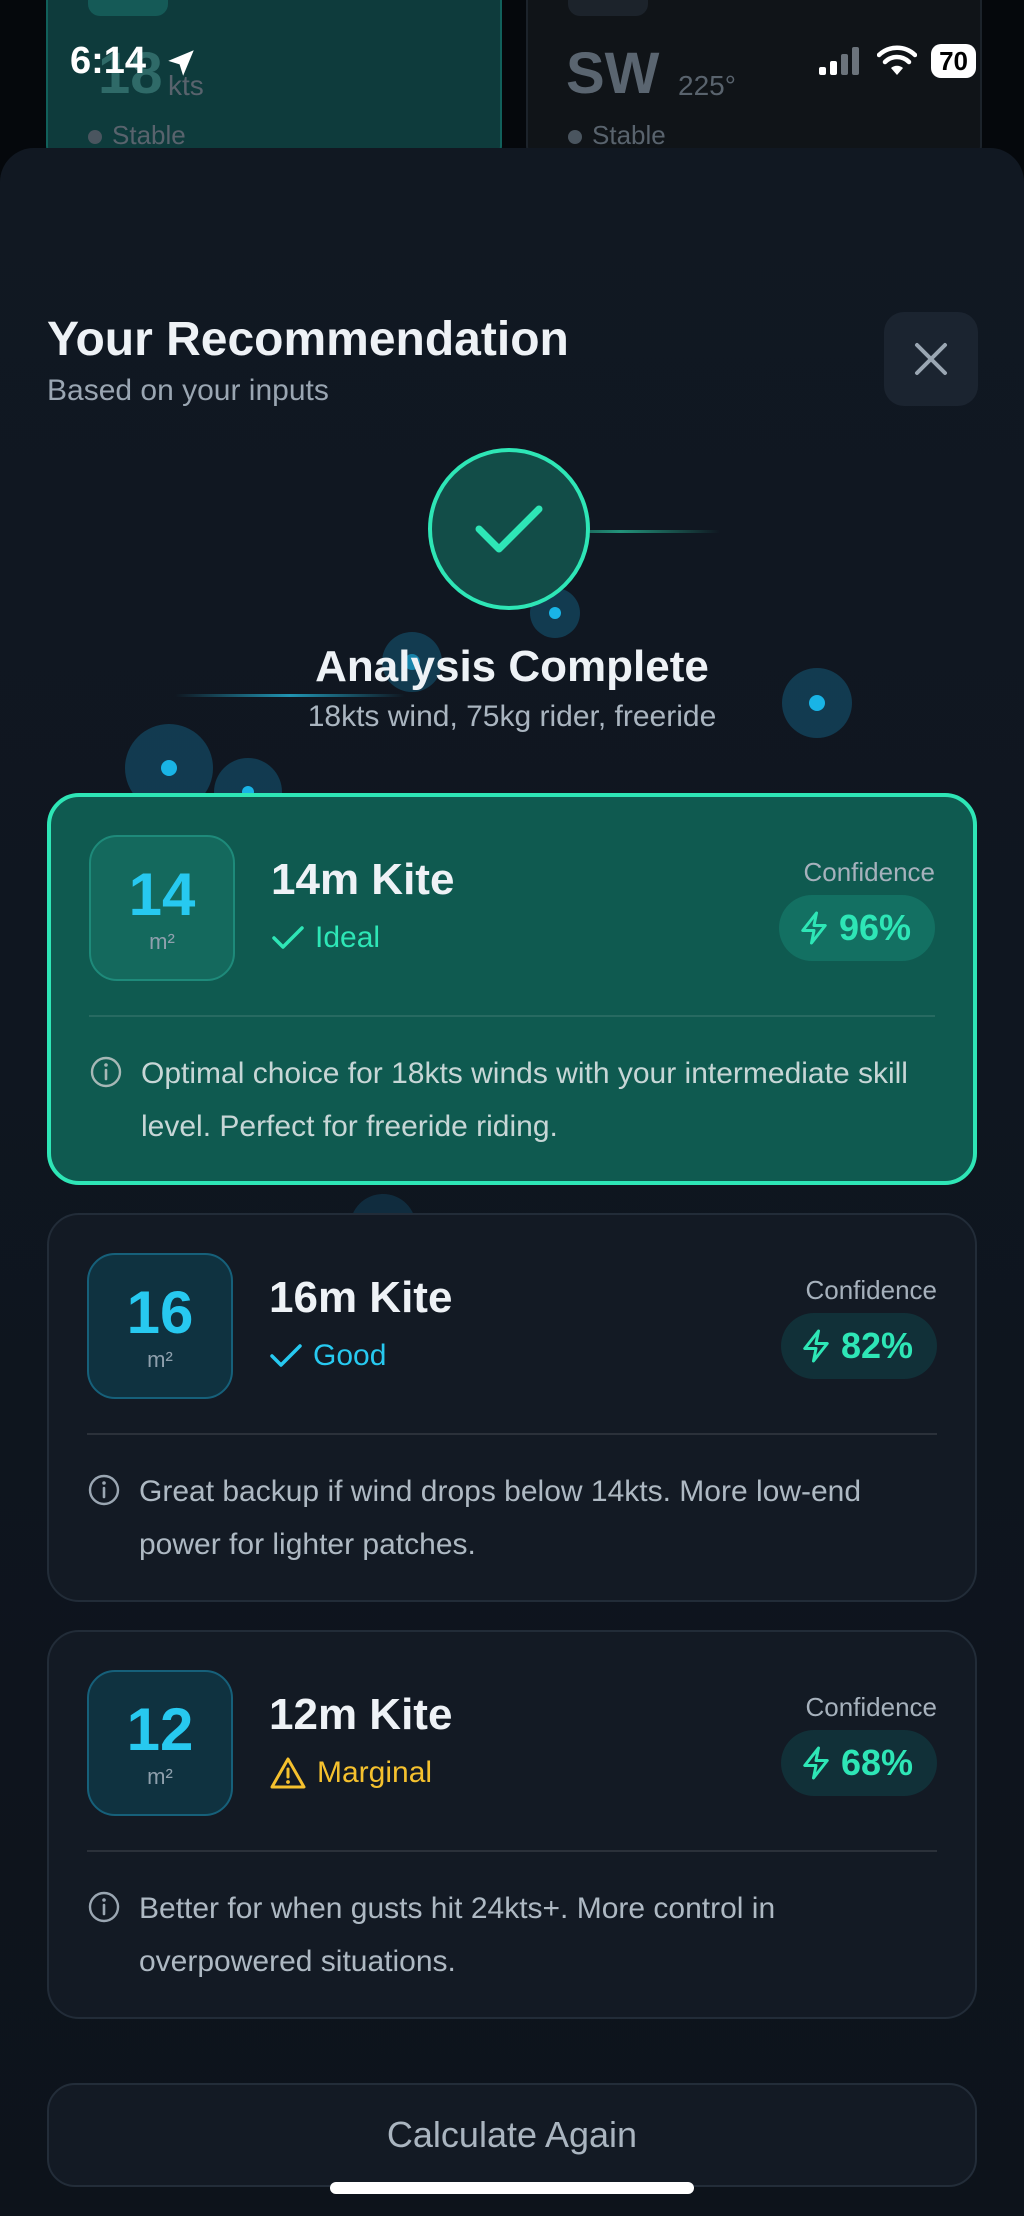 The image size is (1024, 2216). What do you see at coordinates (754, 81) in the screenshot?
I see `wind-direction-card-background: SW 225° Stable` at bounding box center [754, 81].